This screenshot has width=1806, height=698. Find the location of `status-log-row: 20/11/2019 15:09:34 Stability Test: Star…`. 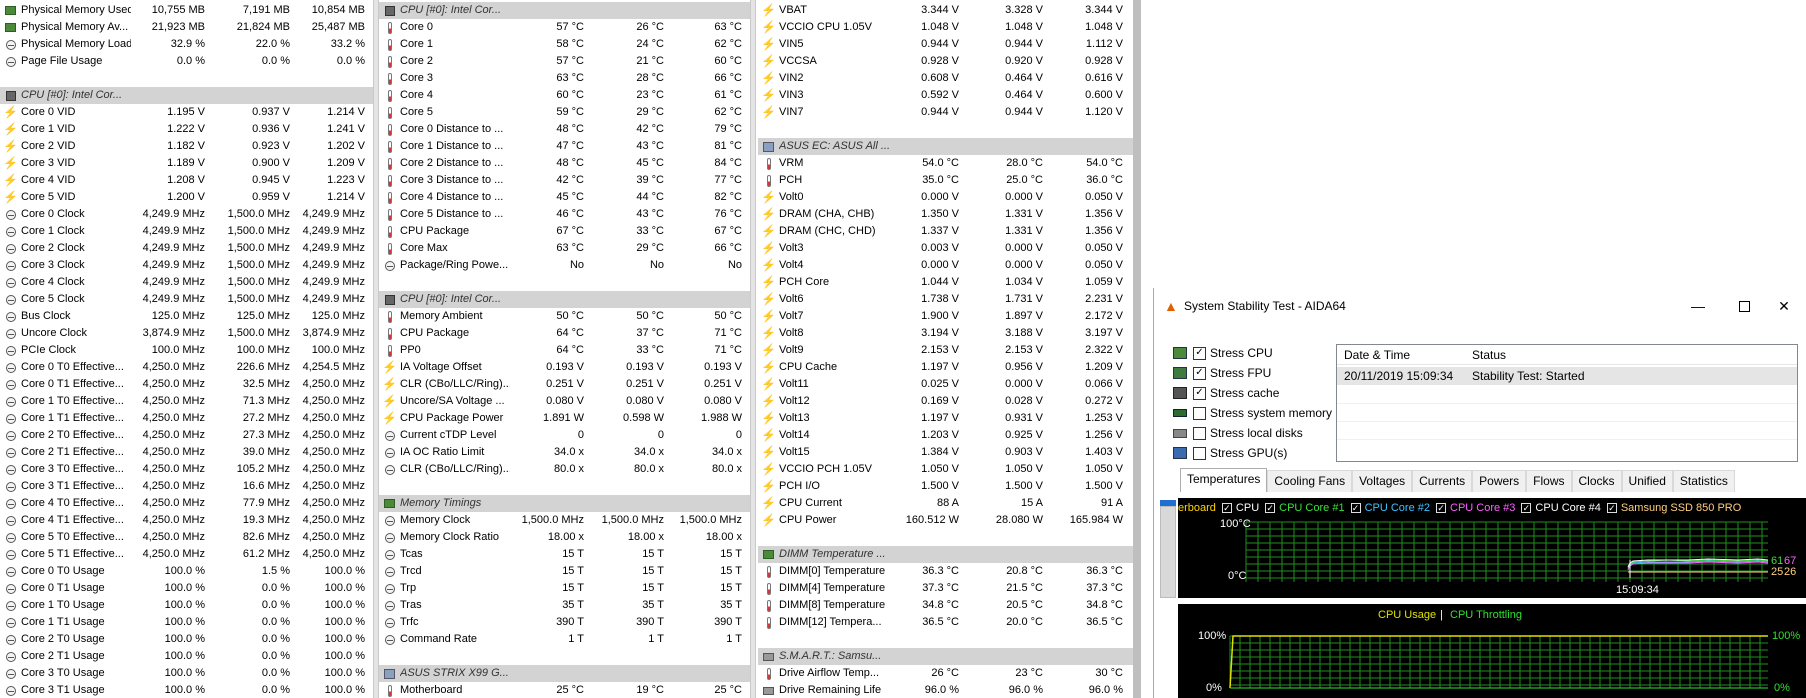

status-log-row: 20/11/2019 15:09:34 Stability Test: Star… is located at coordinates (1567, 376).